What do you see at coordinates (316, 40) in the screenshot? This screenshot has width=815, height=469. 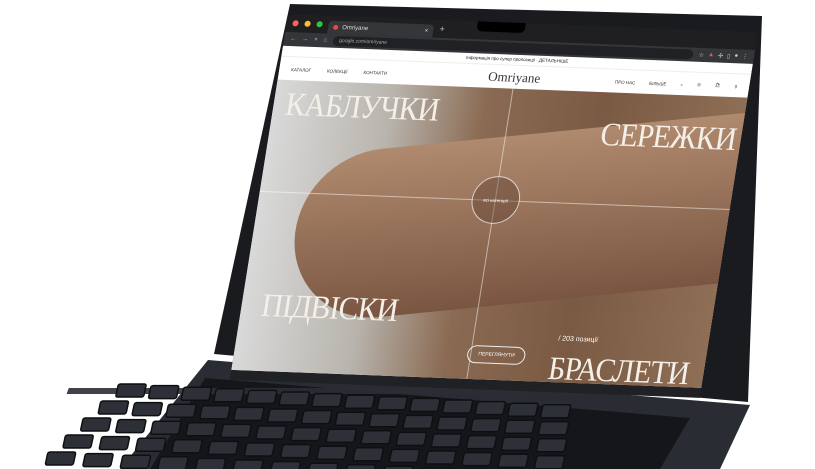 I see `stop-icon: ×` at bounding box center [316, 40].